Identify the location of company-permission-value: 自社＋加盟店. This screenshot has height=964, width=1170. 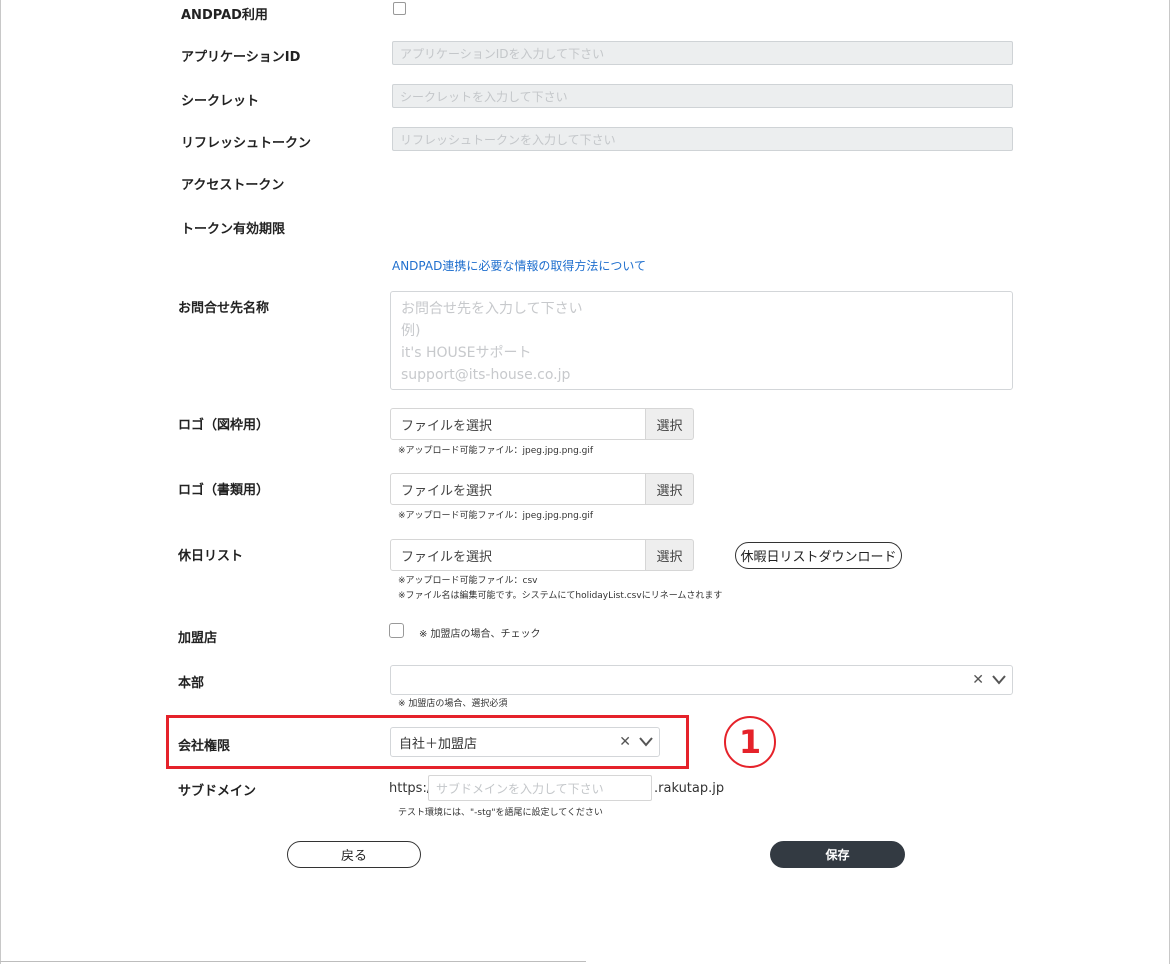
(438, 744).